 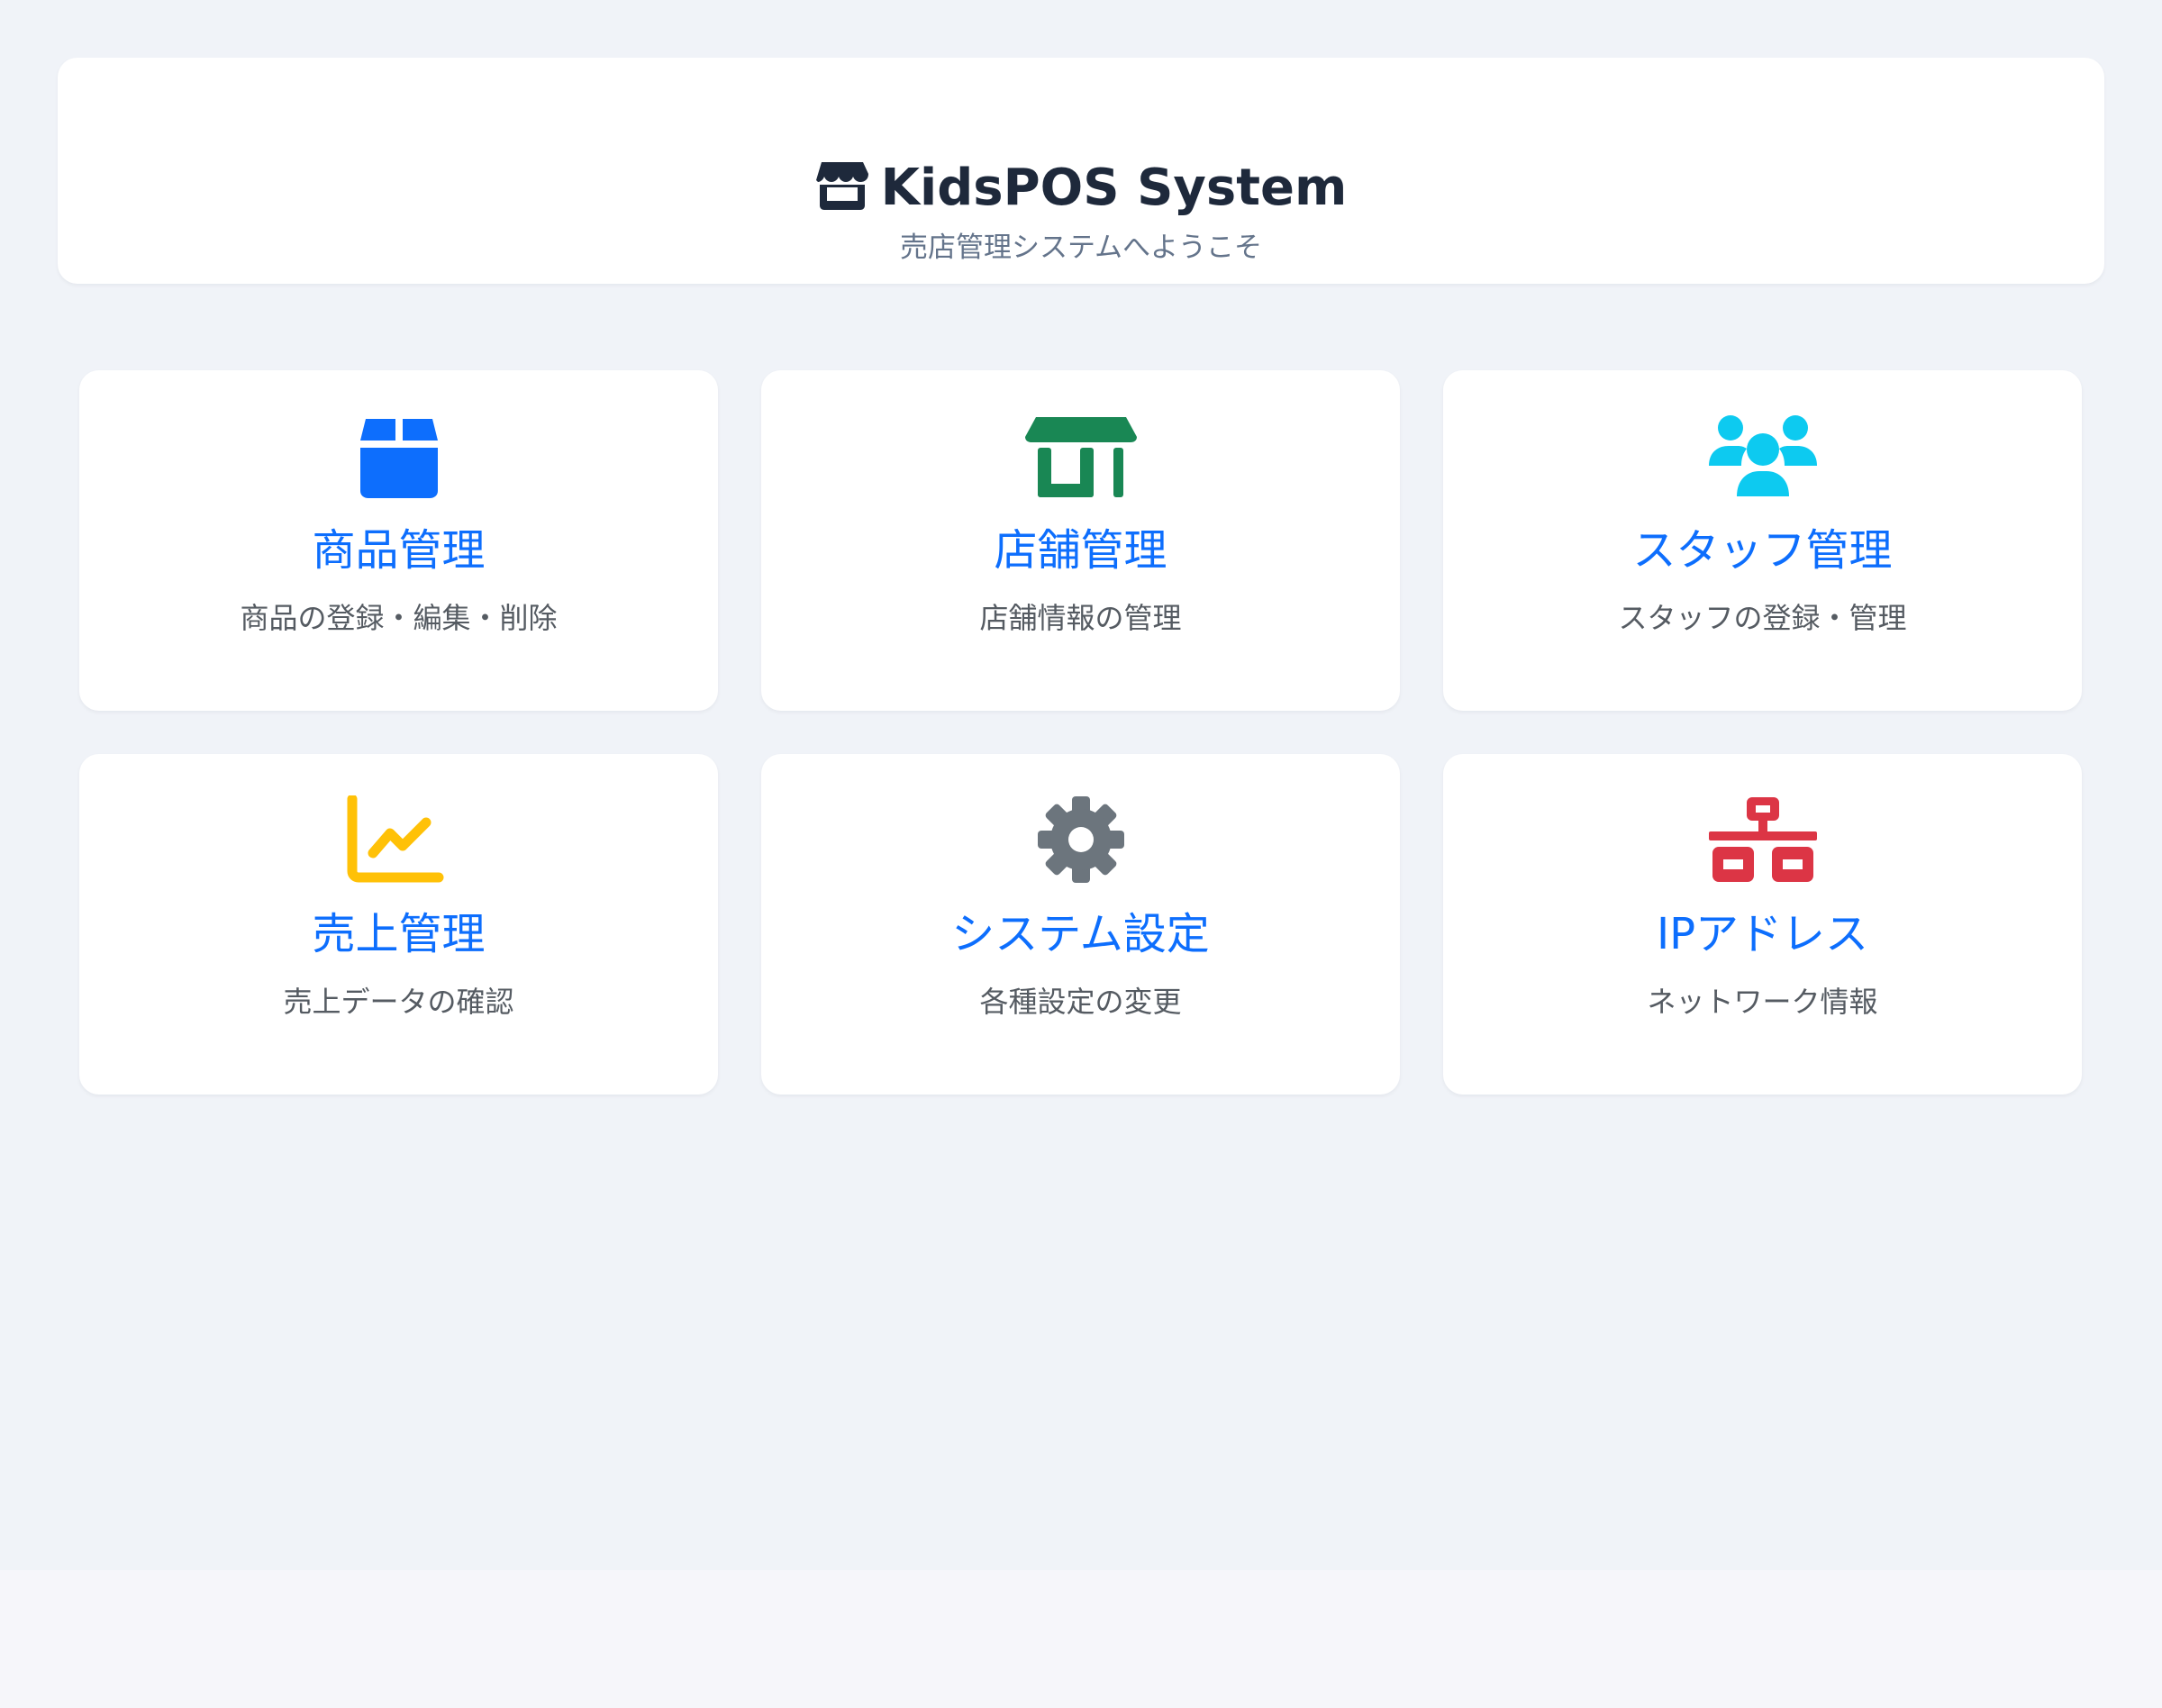 What do you see at coordinates (399, 618) in the screenshot?
I see `menu-description: 商品の登録・編集・削除` at bounding box center [399, 618].